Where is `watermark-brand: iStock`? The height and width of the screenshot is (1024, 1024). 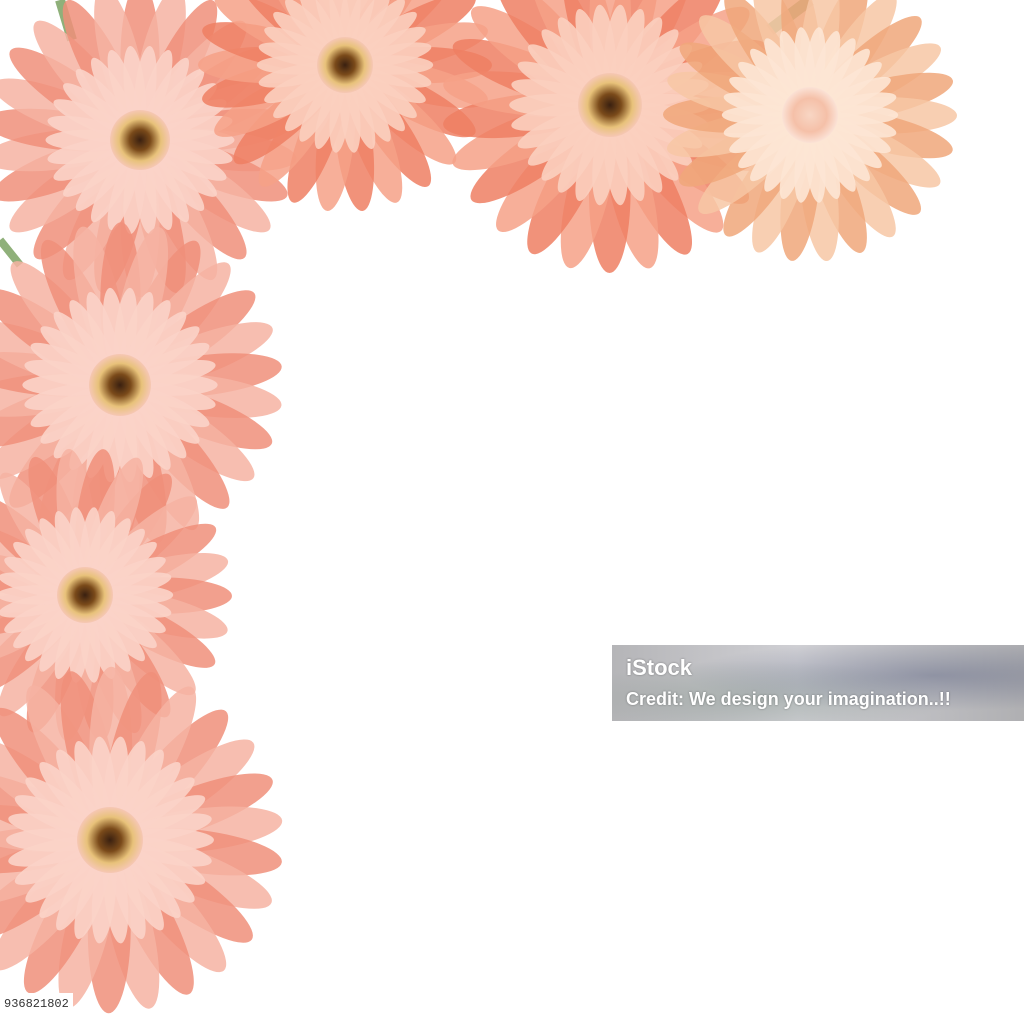 watermark-brand: iStock is located at coordinates (659, 667).